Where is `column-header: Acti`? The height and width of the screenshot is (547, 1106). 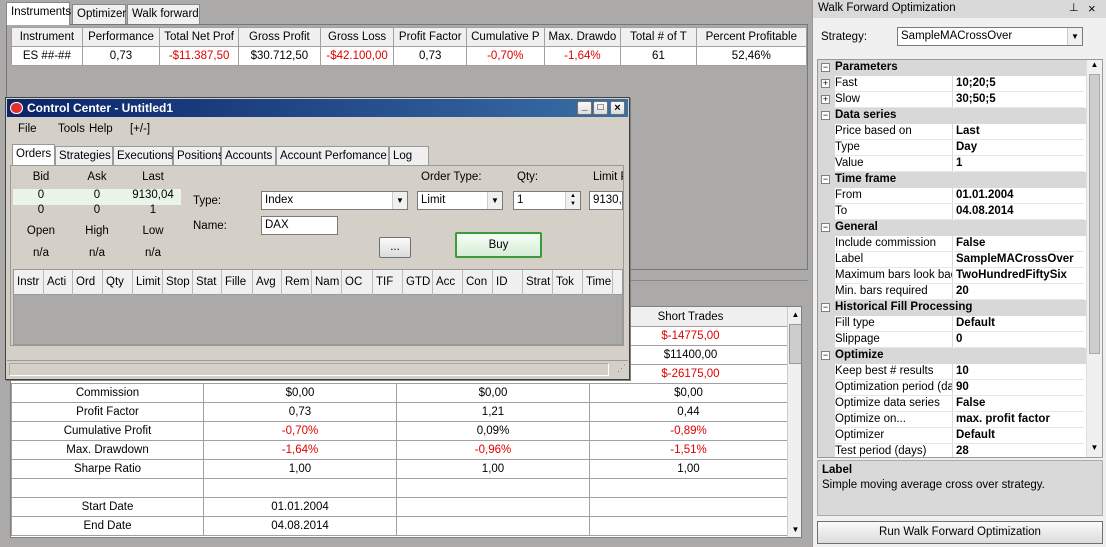
column-header: Acti is located at coordinates (58, 282).